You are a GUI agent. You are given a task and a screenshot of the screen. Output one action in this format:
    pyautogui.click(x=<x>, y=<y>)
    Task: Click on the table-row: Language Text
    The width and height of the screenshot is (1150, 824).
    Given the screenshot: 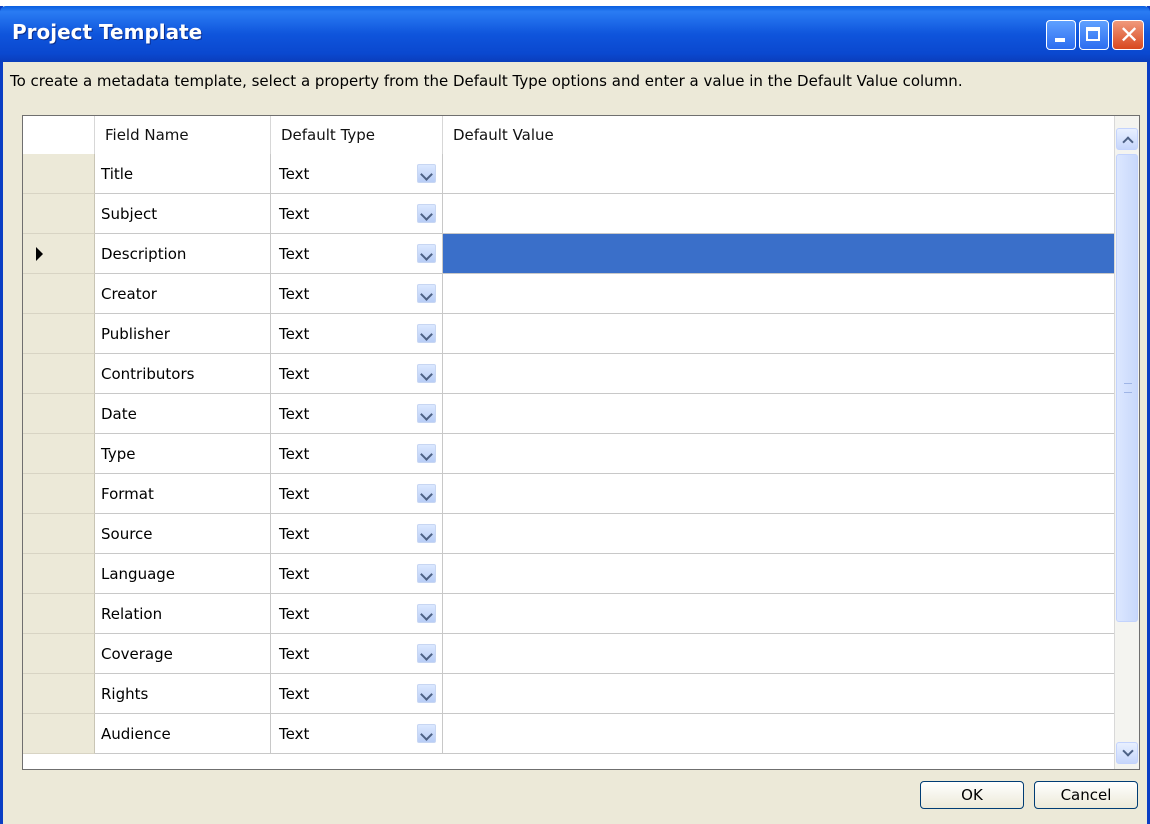 What is the action you would take?
    pyautogui.click(x=605, y=574)
    